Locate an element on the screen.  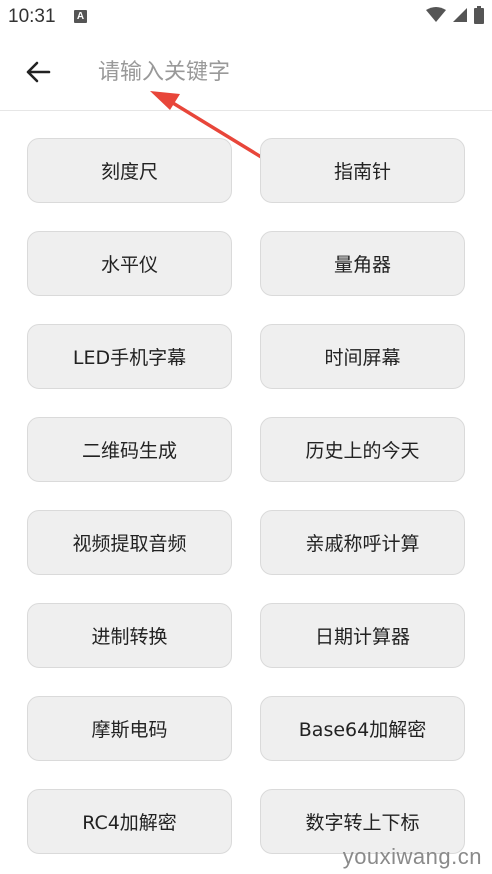
tool-button-compass: 指南针 is located at coordinates (362, 170).